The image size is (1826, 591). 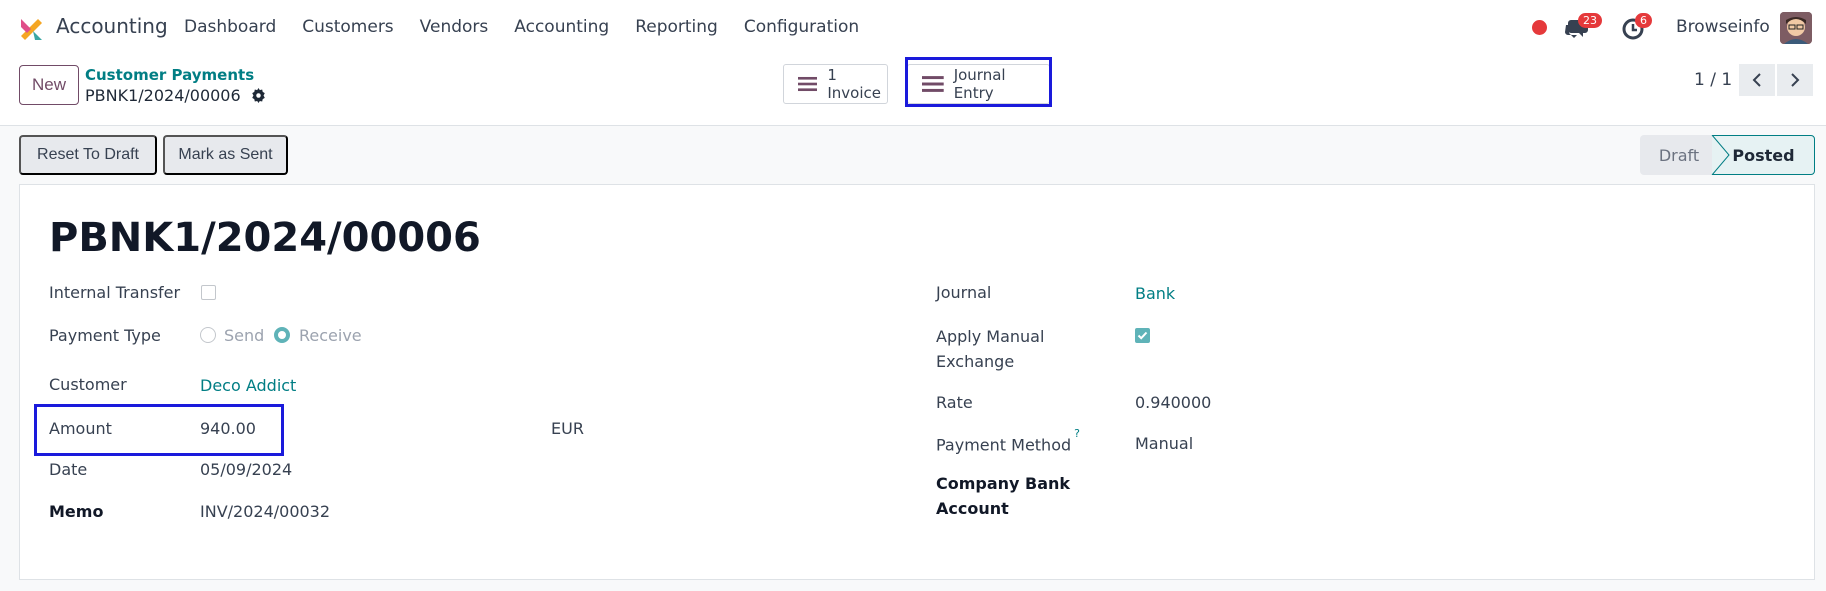 I want to click on payment-type-send-radio, so click(x=208, y=335).